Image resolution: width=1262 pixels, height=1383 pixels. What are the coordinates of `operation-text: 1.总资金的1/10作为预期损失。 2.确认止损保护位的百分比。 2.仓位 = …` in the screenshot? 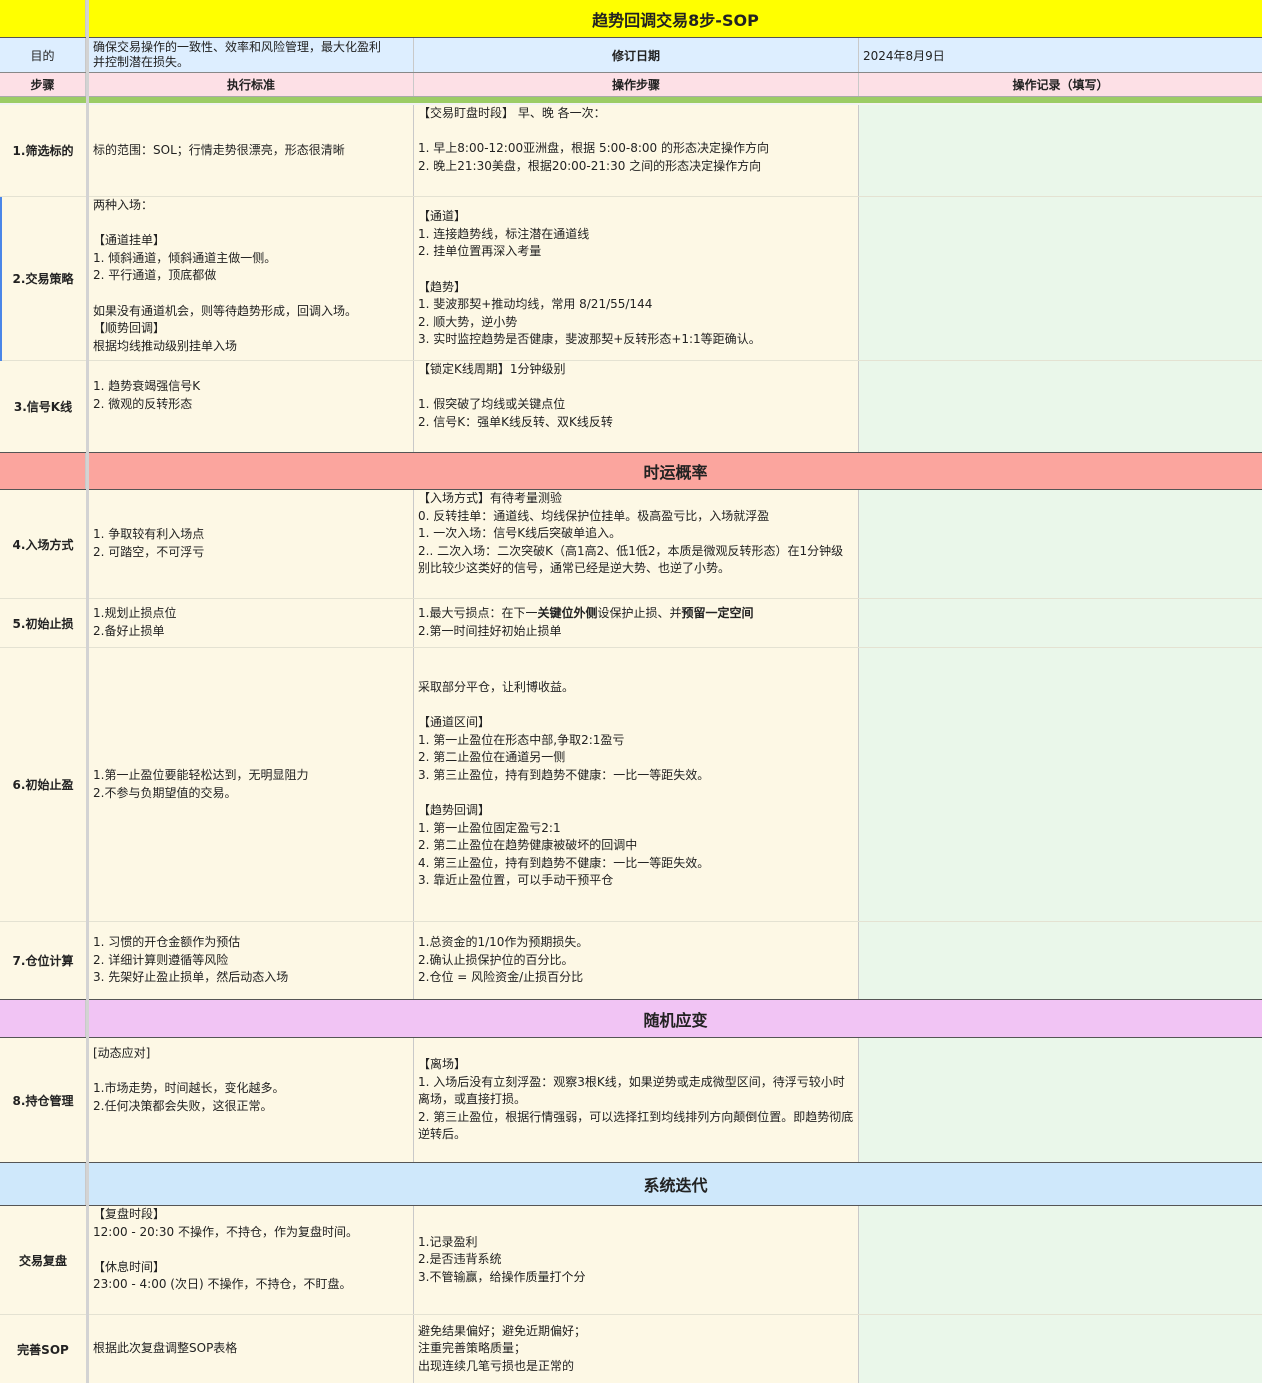 It's located at (503, 960).